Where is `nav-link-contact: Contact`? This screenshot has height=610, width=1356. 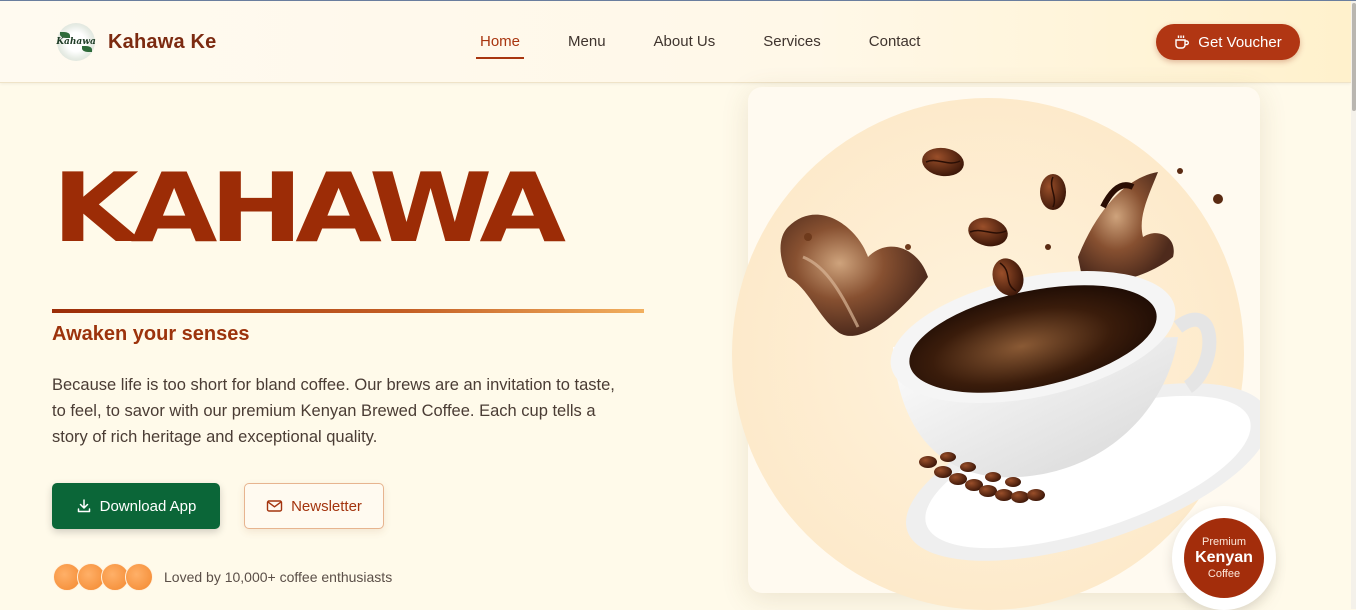 nav-link-contact: Contact is located at coordinates (895, 41).